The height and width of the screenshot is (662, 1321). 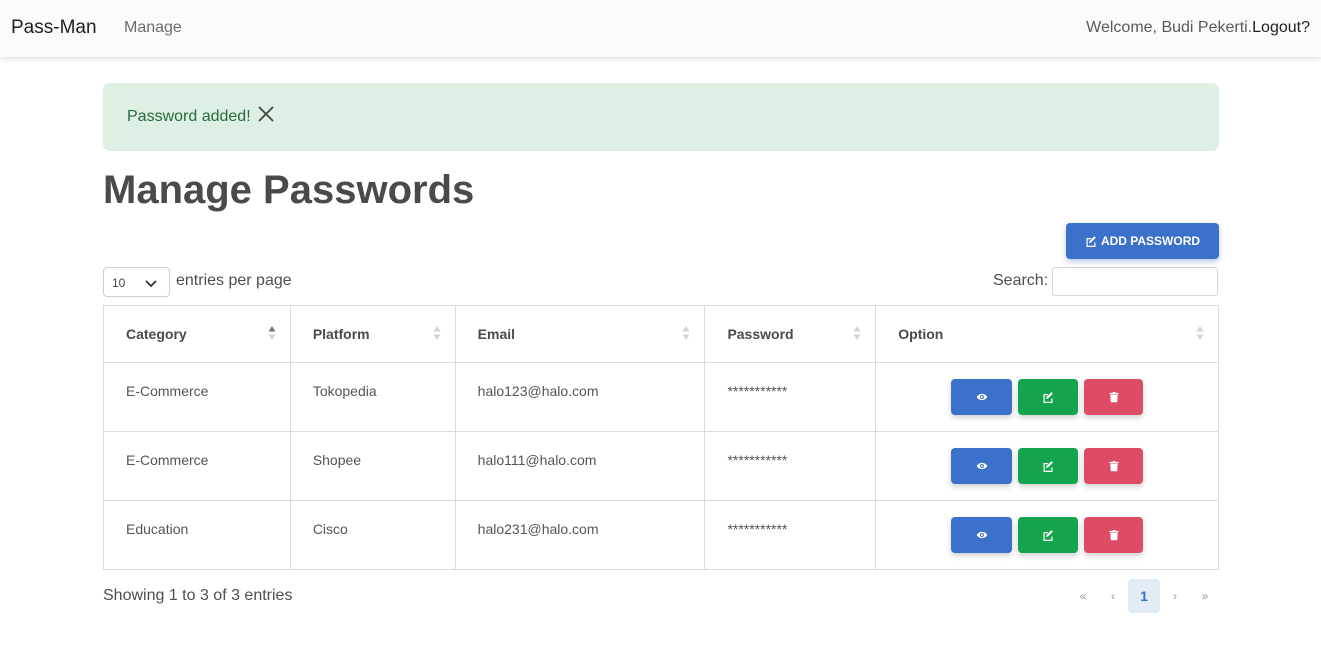 What do you see at coordinates (189, 116) in the screenshot?
I see `alert-message: Password added!` at bounding box center [189, 116].